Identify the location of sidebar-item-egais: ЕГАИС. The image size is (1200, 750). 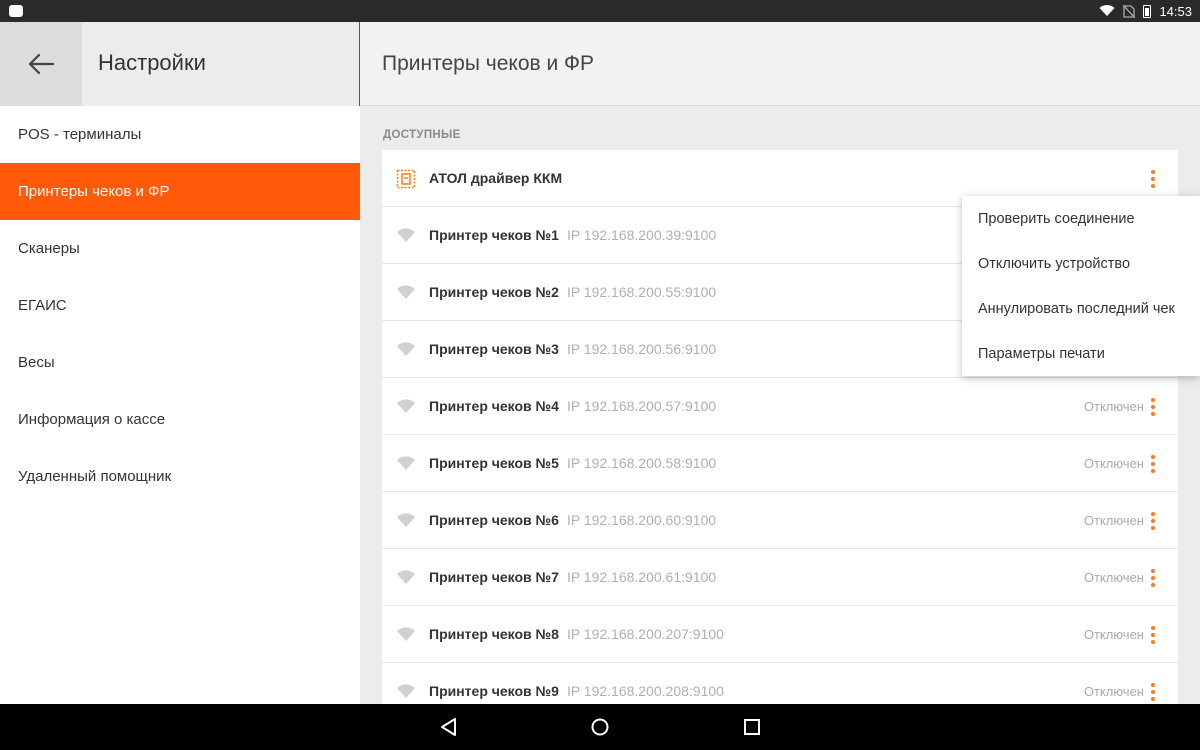
(180, 305).